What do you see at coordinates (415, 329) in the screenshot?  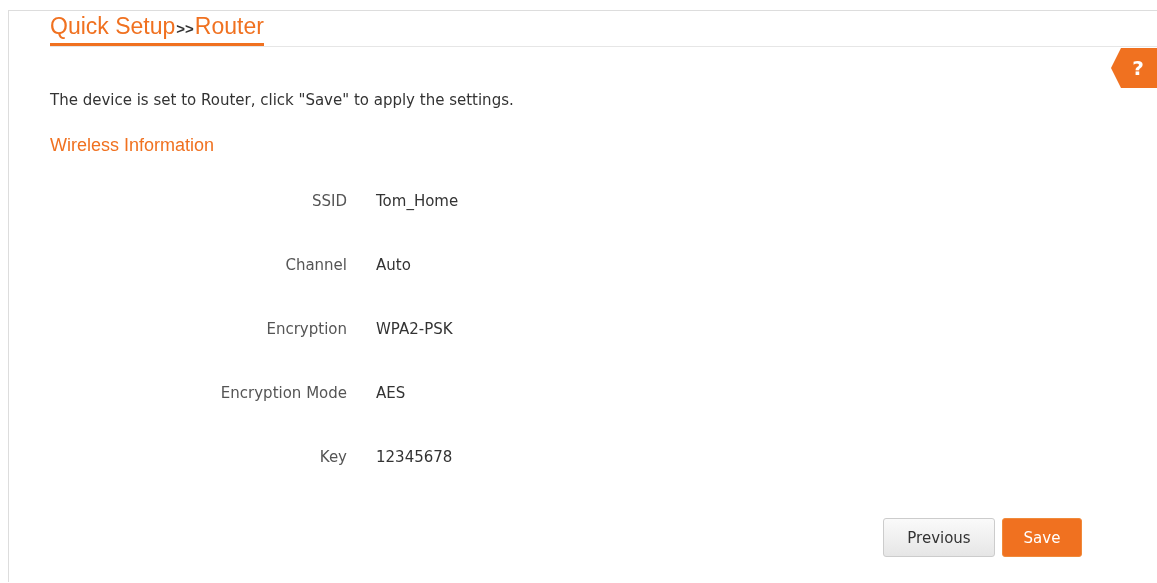 I see `field-value: WPA2-PSK` at bounding box center [415, 329].